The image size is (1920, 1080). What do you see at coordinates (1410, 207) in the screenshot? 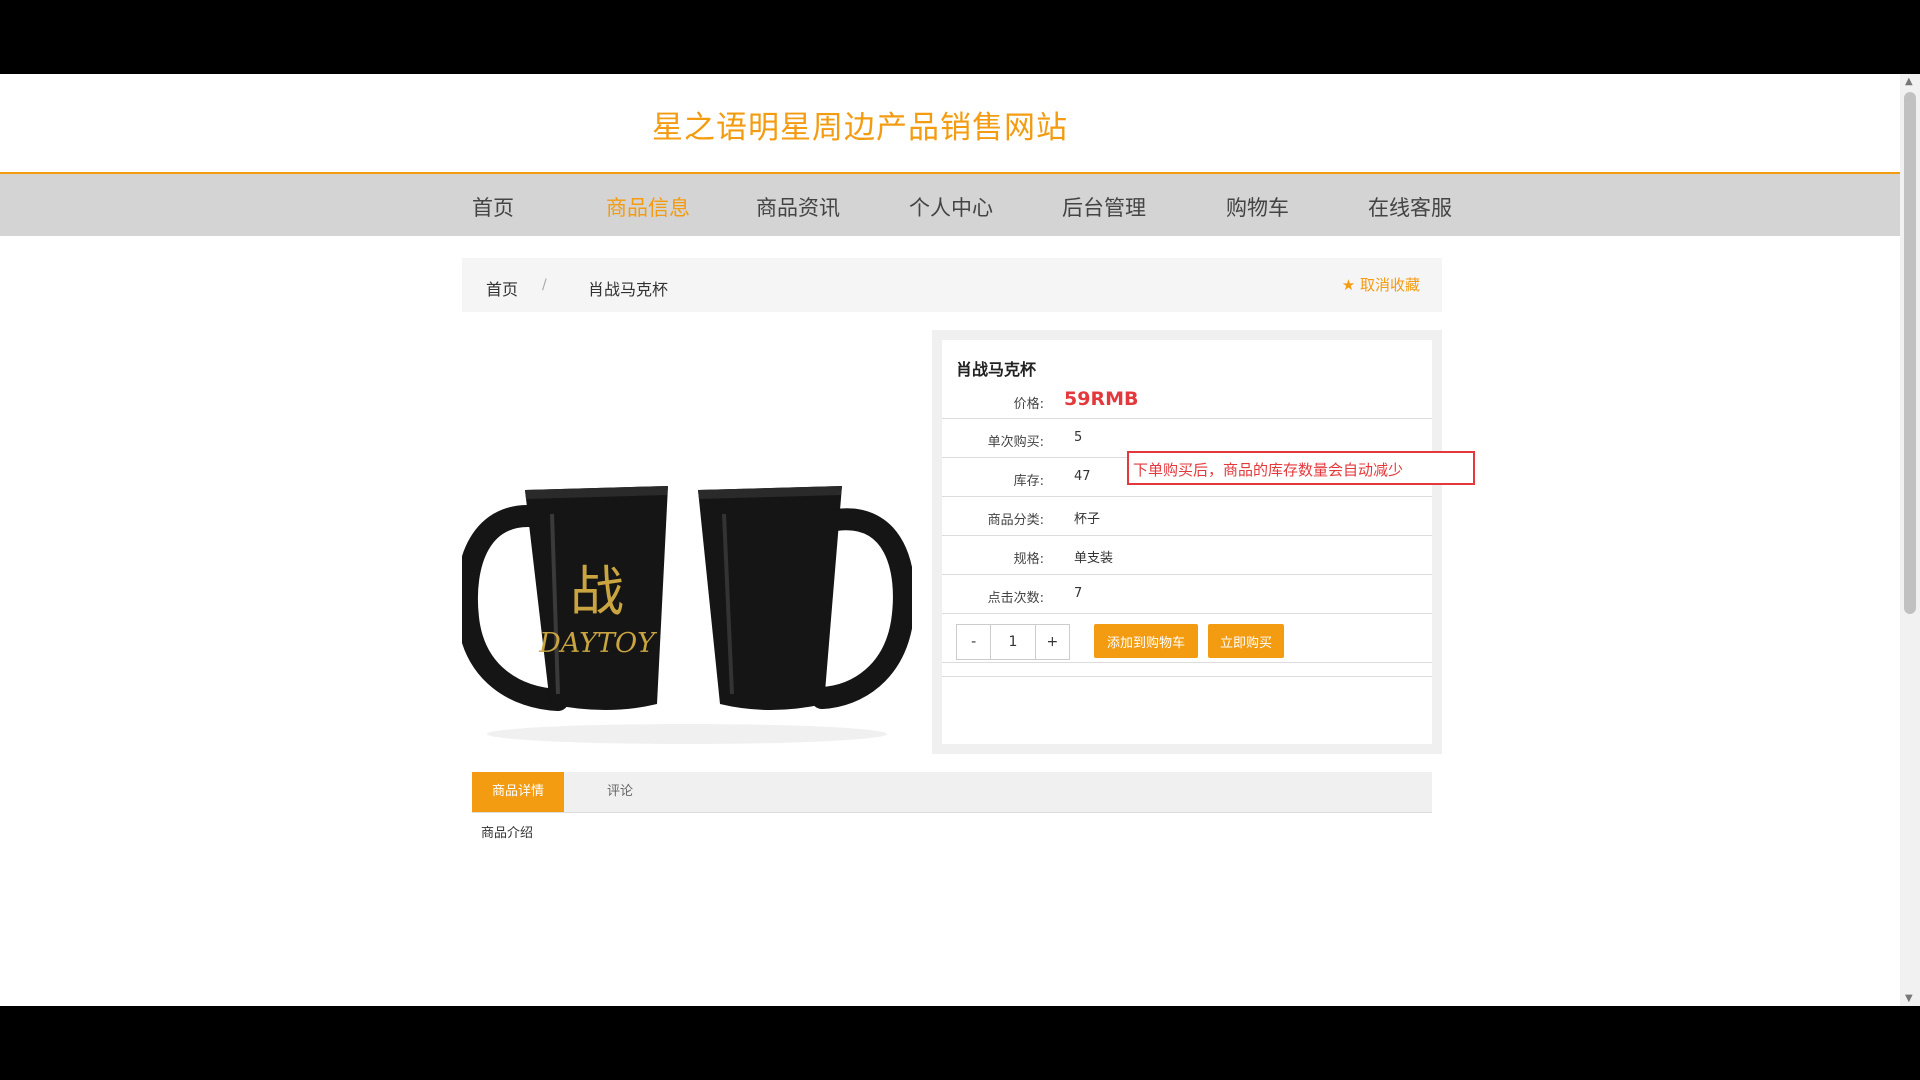
I see `nav-item-customer-service: 在线客服` at bounding box center [1410, 207].